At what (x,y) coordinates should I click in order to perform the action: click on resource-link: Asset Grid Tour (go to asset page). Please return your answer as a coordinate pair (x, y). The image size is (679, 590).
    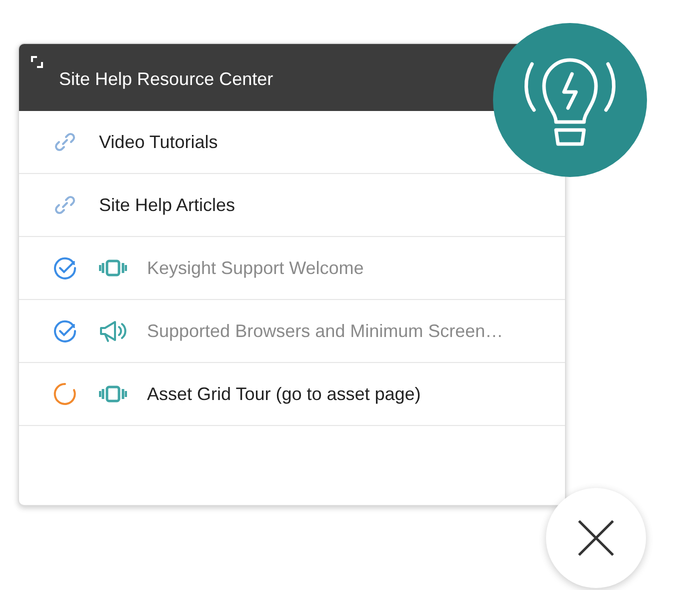
    Looking at the image, I should click on (284, 394).